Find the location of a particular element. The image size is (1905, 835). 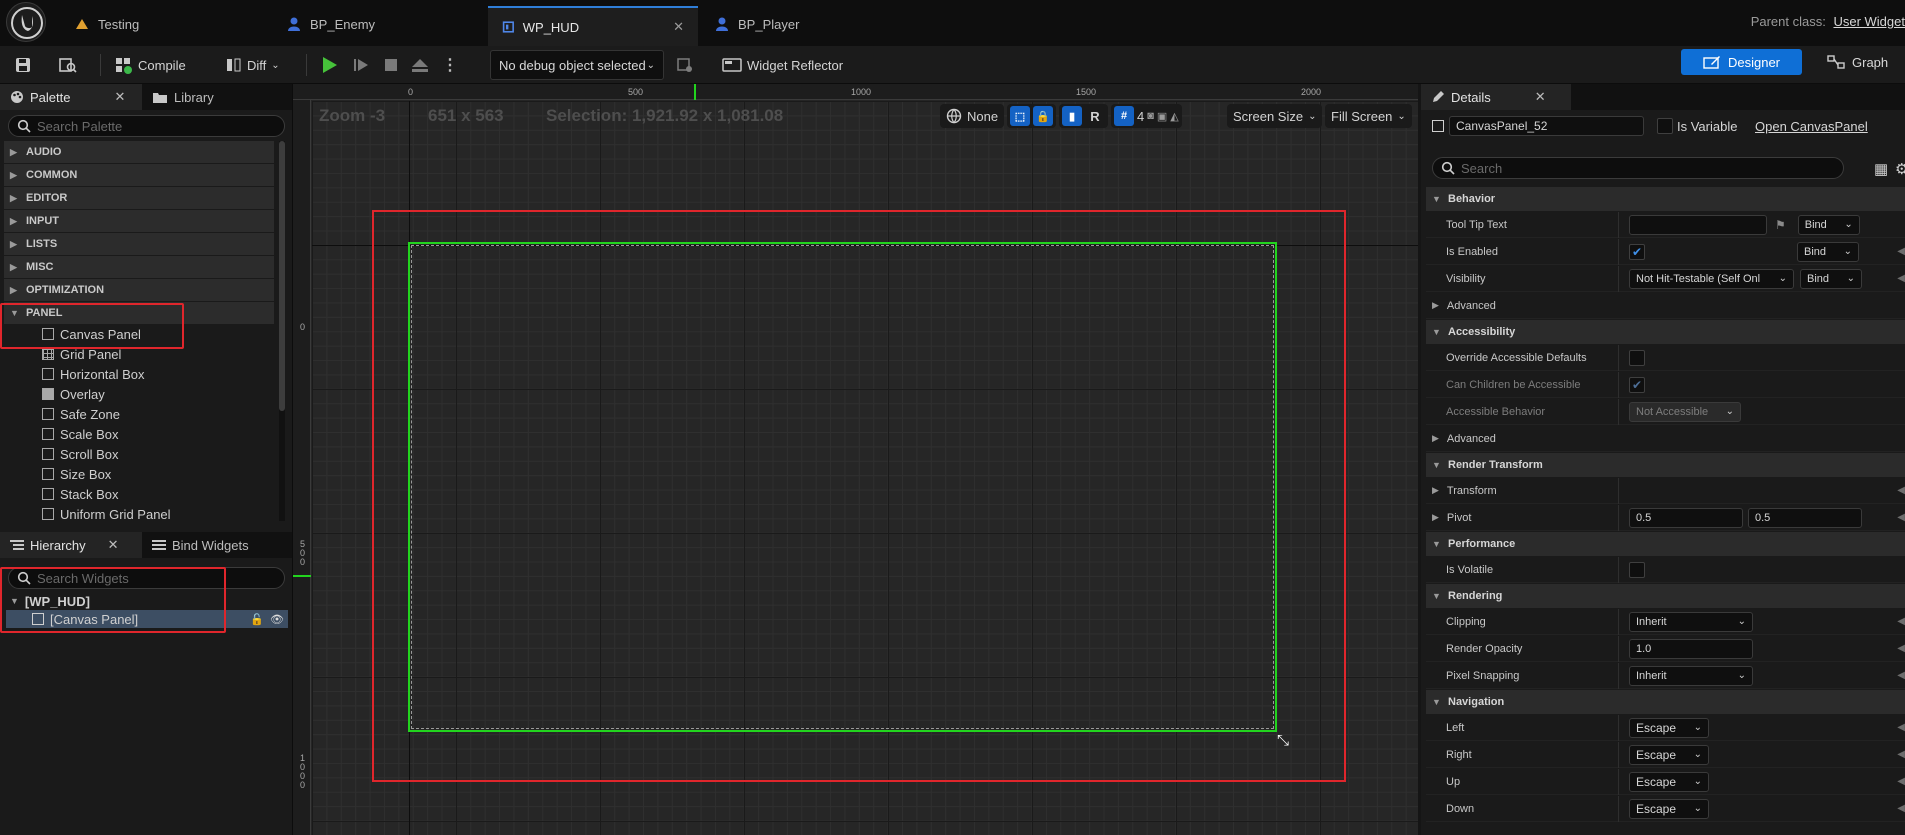

details-search-input: Search is located at coordinates (1638, 168).